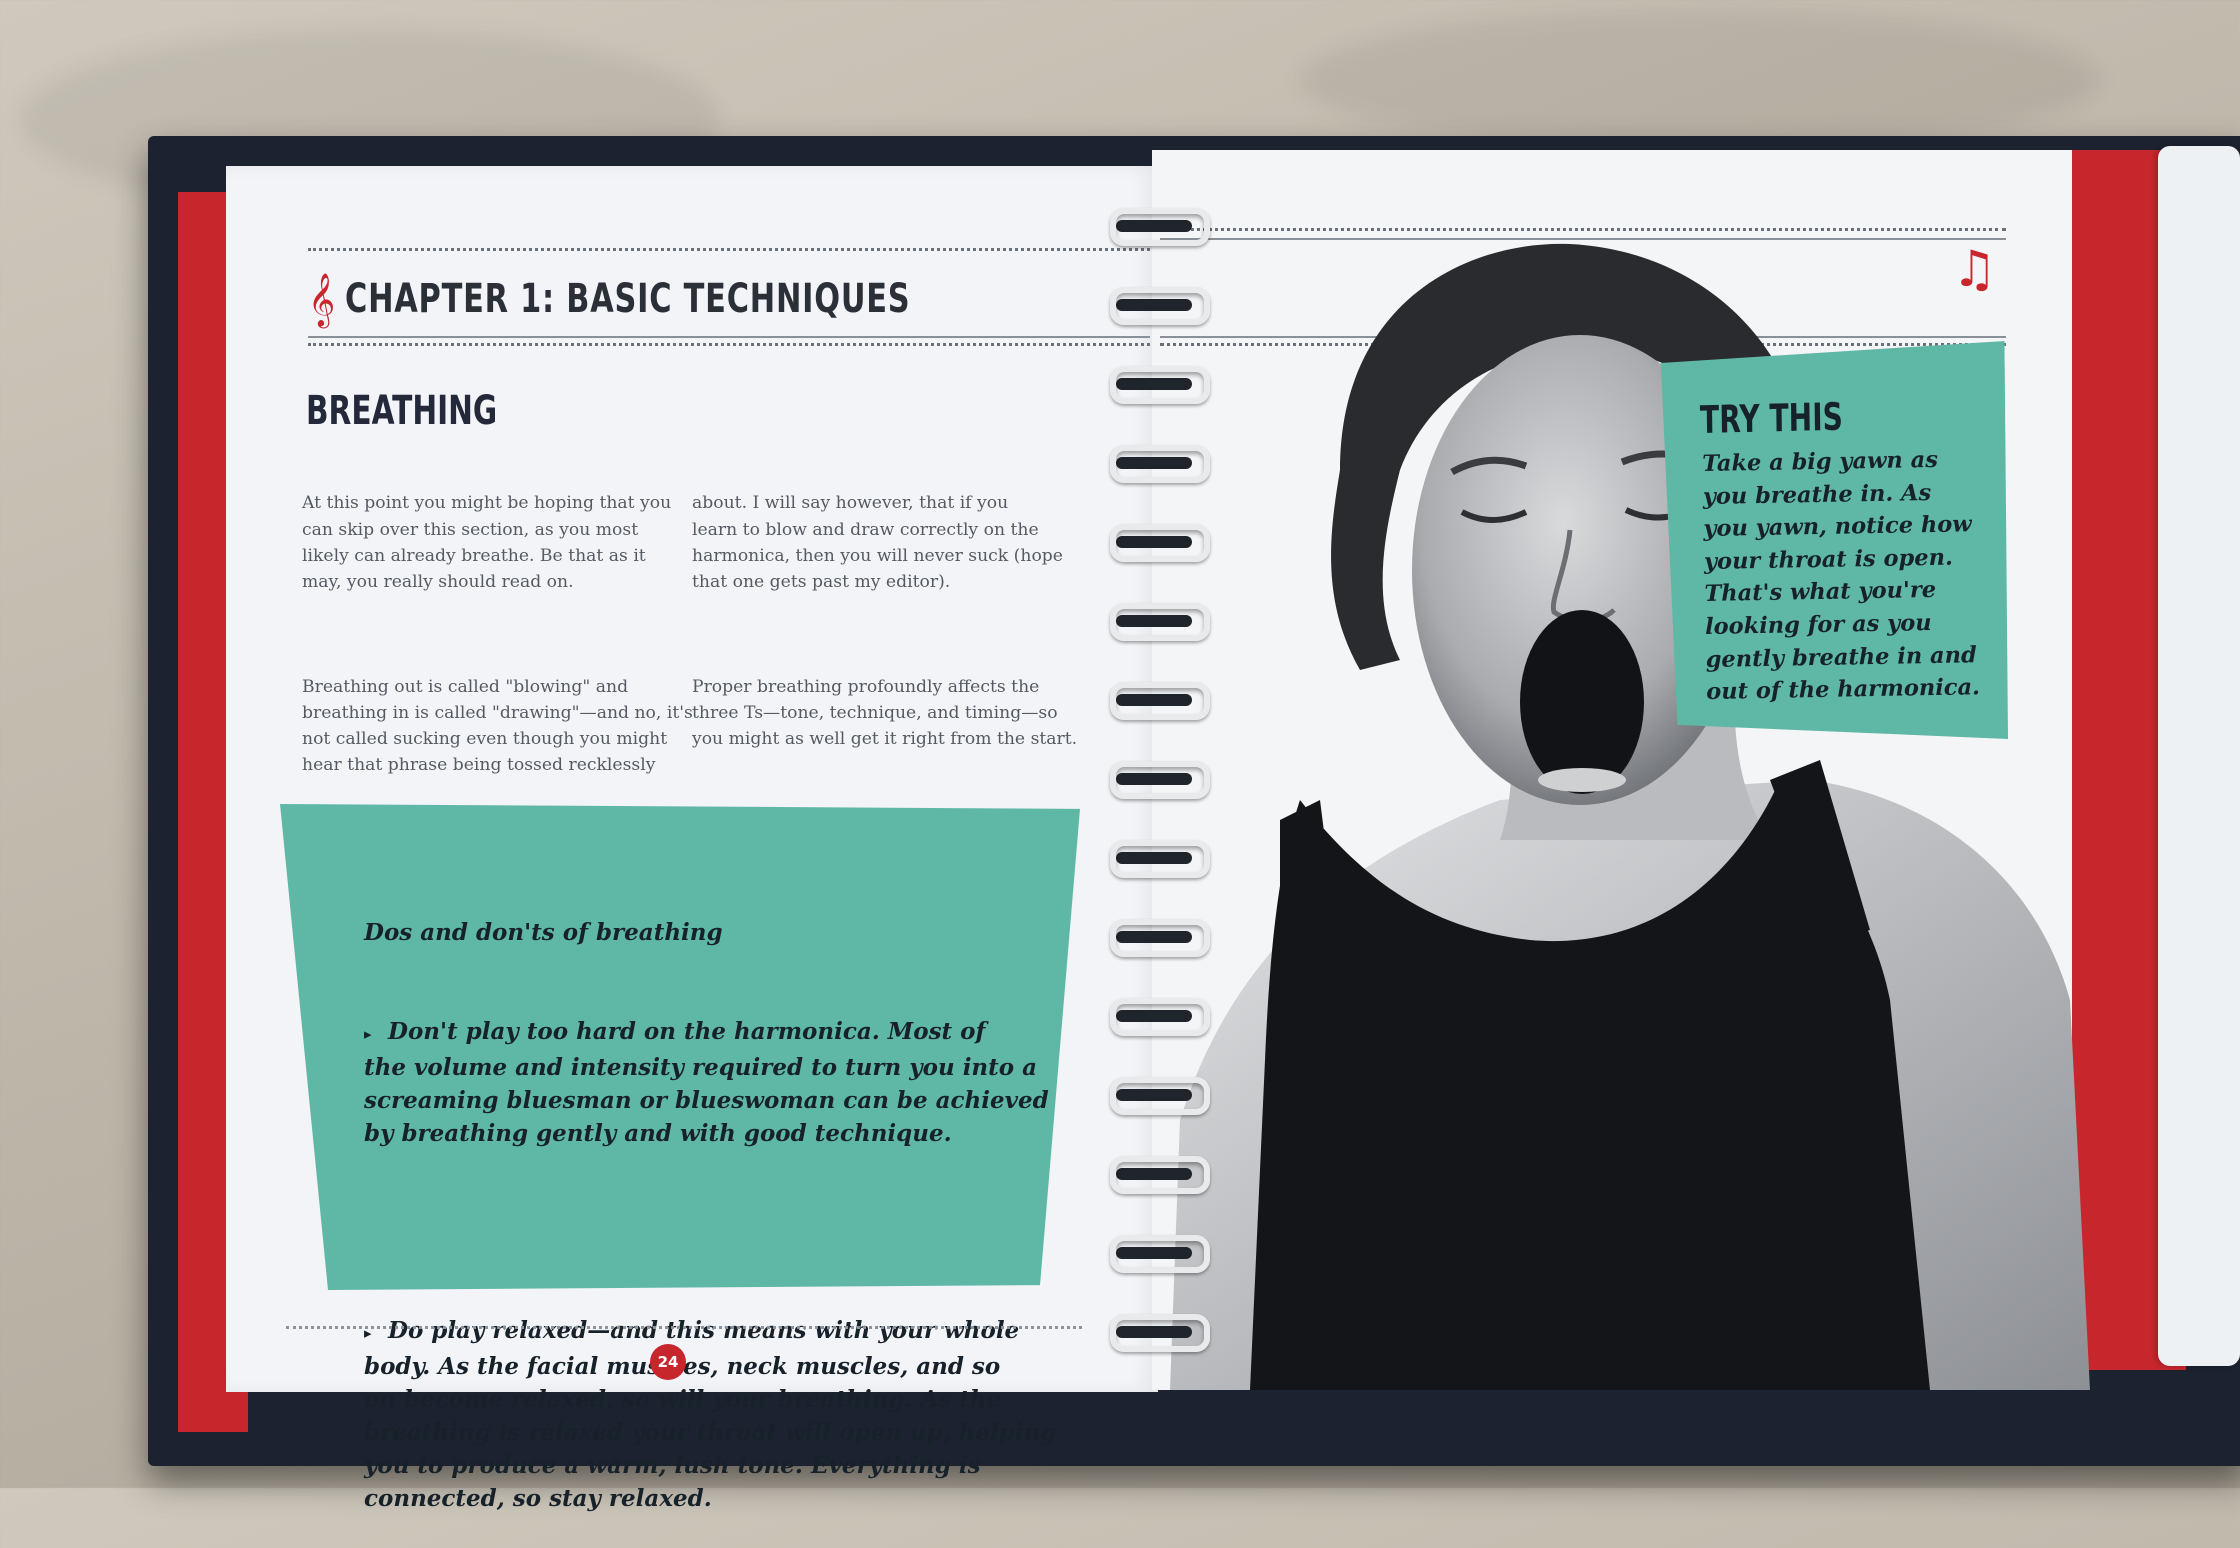 This screenshot has height=1548, width=2240. I want to click on photo-open-mouth, so click(1582, 702).